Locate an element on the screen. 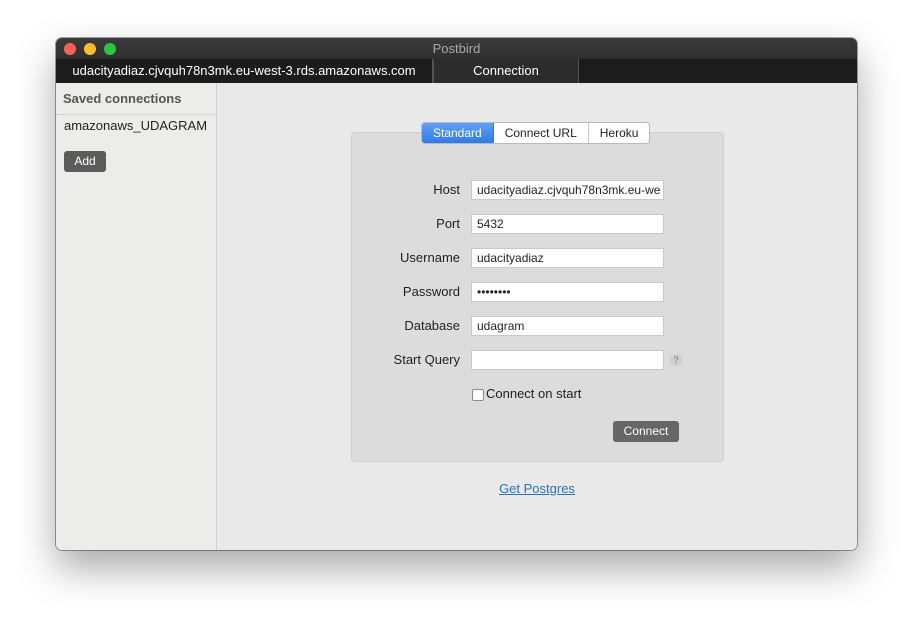 This screenshot has width=913, height=625. port-label: Port is located at coordinates (448, 223).